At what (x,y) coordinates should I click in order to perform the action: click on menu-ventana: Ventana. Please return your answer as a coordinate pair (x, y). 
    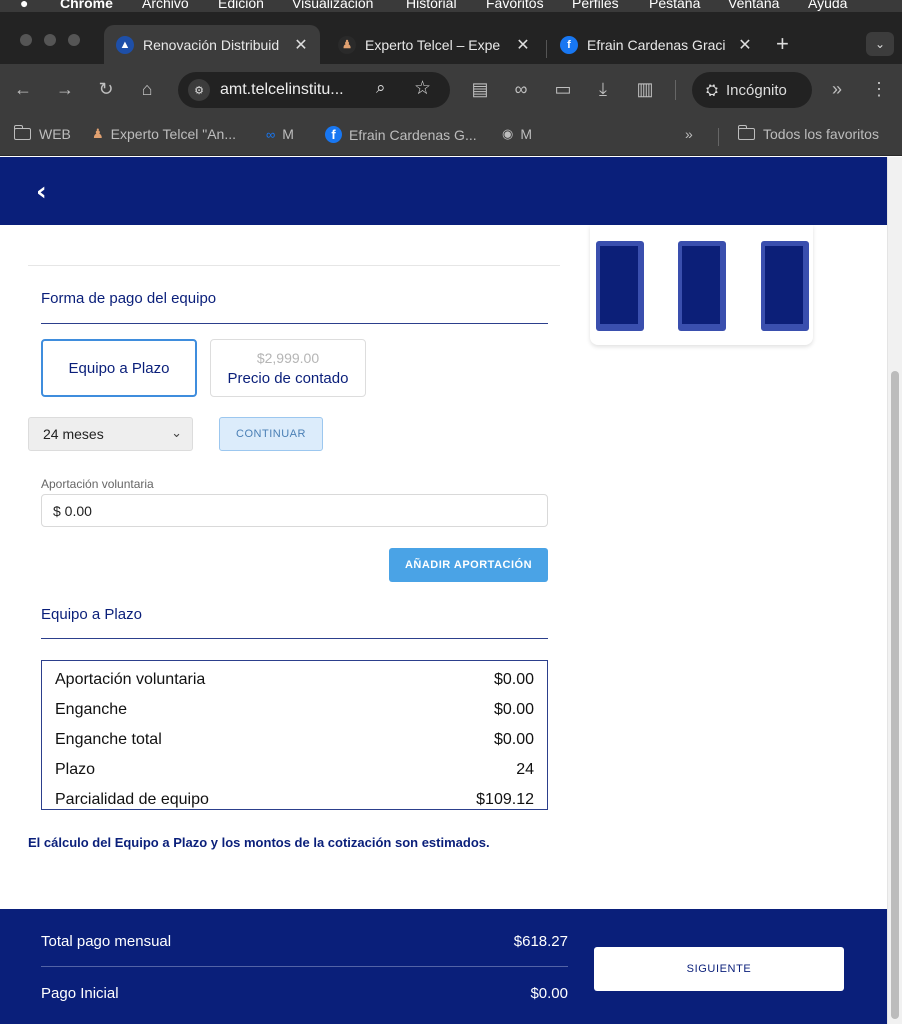
    Looking at the image, I should click on (753, 5).